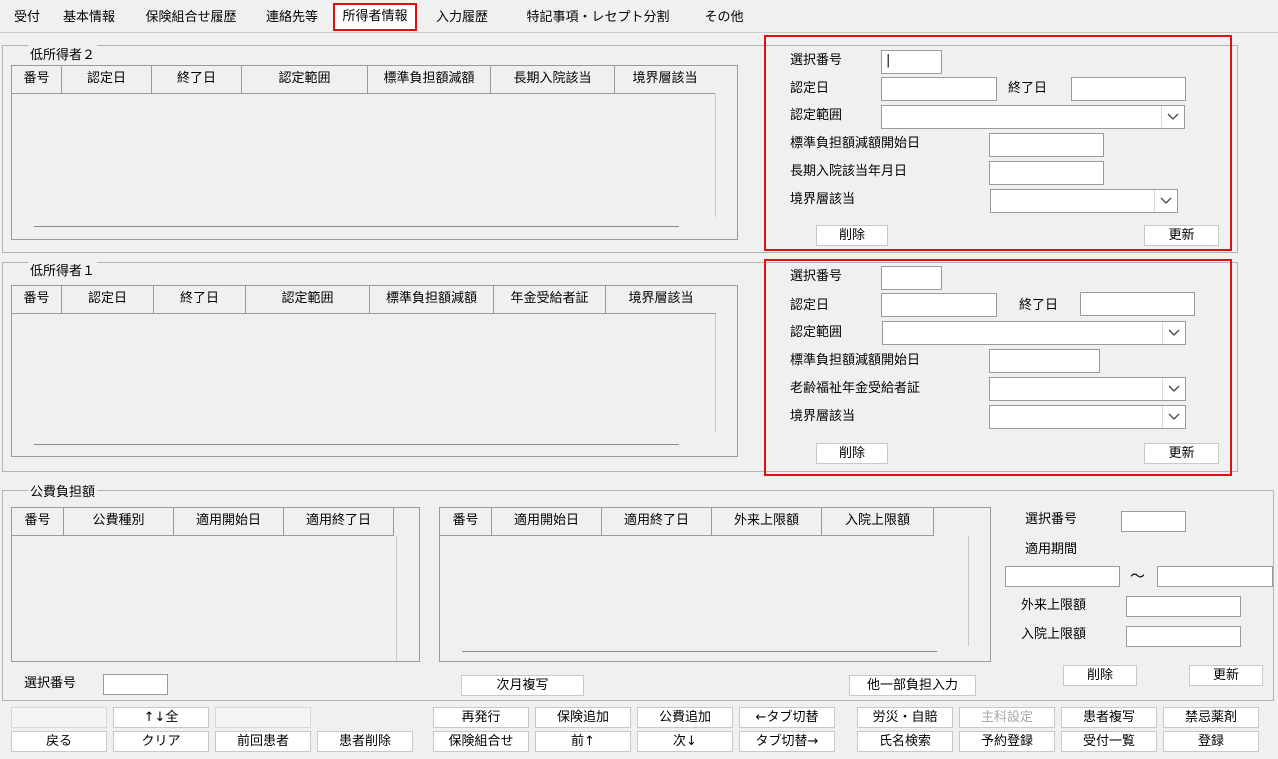 The height and width of the screenshot is (759, 1278). I want to click on bottom-select-number-input, so click(135, 684).